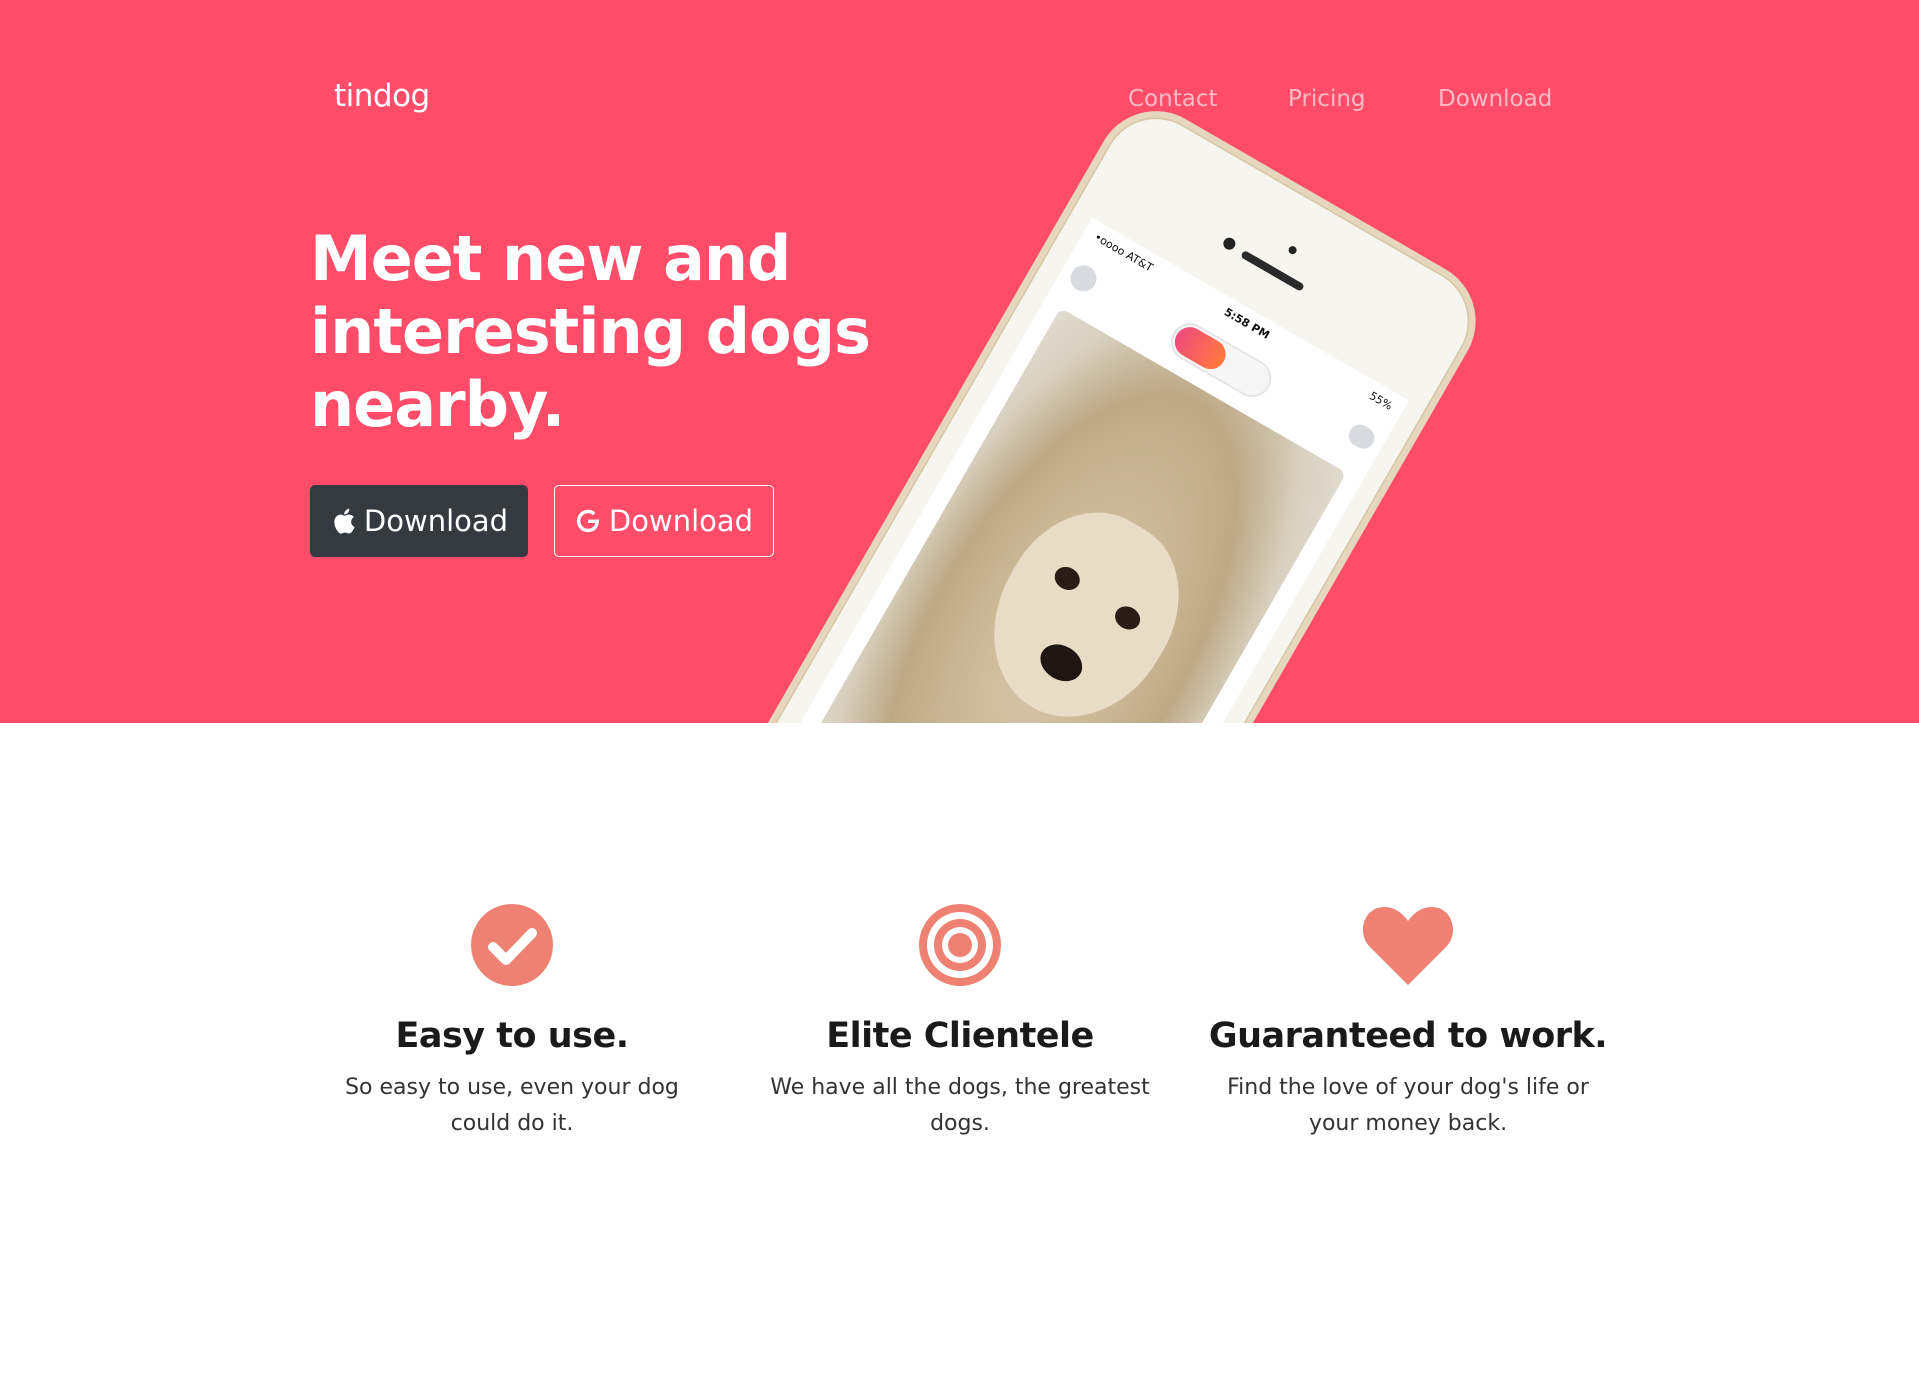 The image size is (1919, 1373). I want to click on feature-title: Elite Clientele, so click(960, 1036).